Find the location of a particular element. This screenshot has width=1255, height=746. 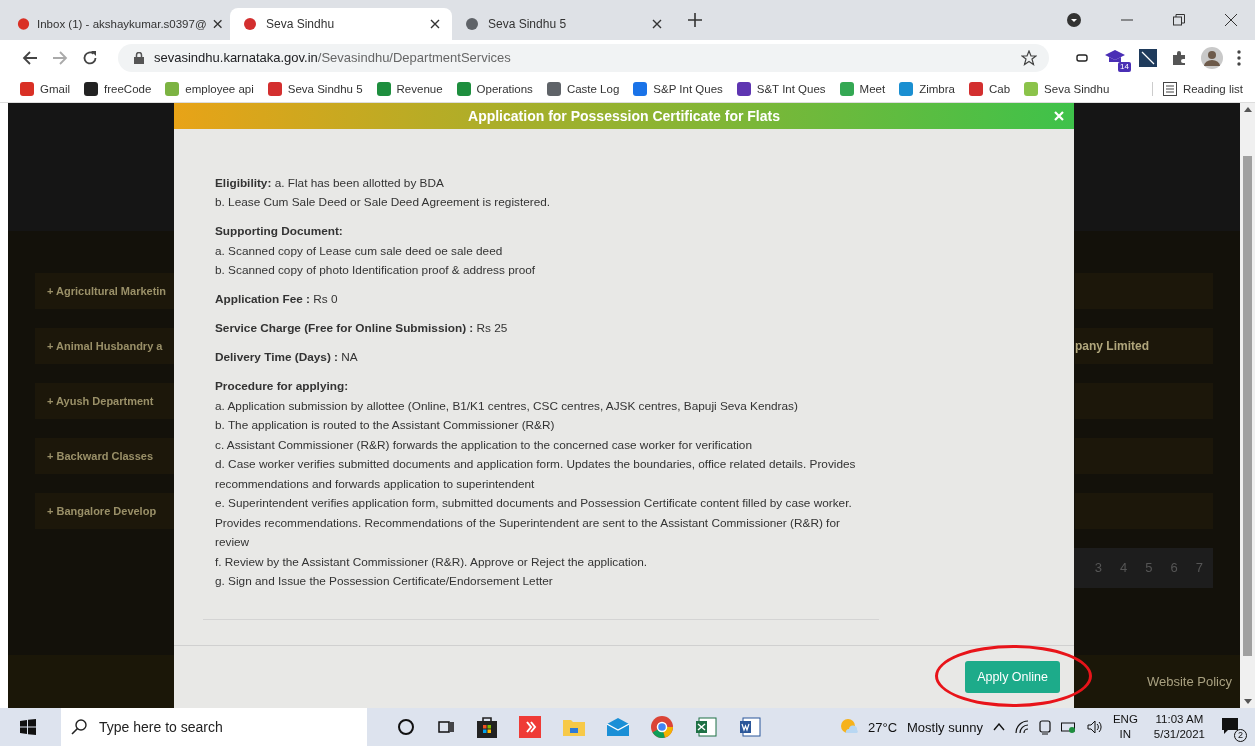

notification-icon is located at coordinates (1230, 725).